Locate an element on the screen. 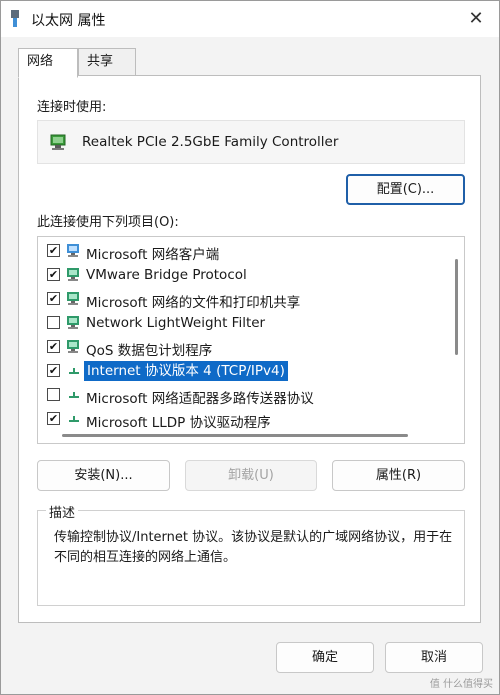 The width and height of the screenshot is (500, 695). item-label: Internet 协议版本 4 (TCP/IPv4) is located at coordinates (186, 371).